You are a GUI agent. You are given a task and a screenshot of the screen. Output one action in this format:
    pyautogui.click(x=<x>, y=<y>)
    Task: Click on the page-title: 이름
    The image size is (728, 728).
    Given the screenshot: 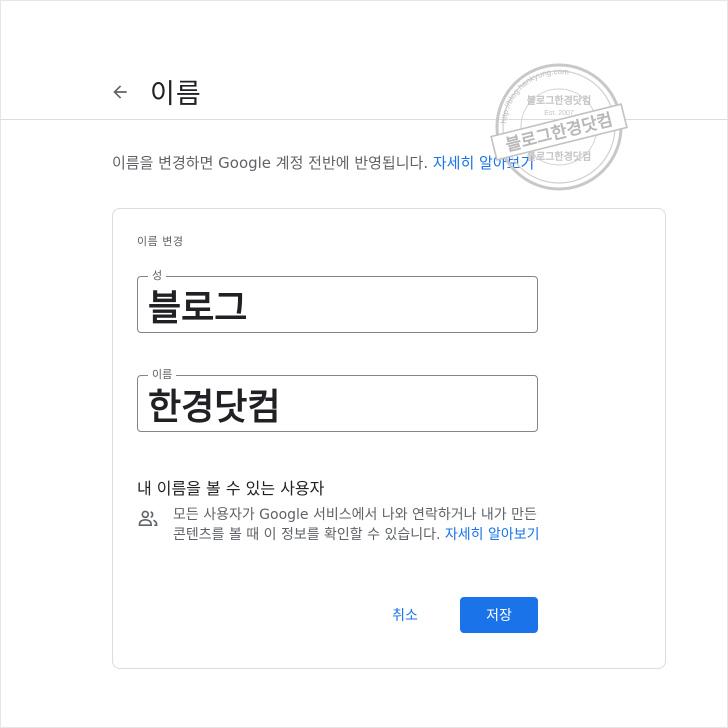 What is the action you would take?
    pyautogui.click(x=176, y=94)
    